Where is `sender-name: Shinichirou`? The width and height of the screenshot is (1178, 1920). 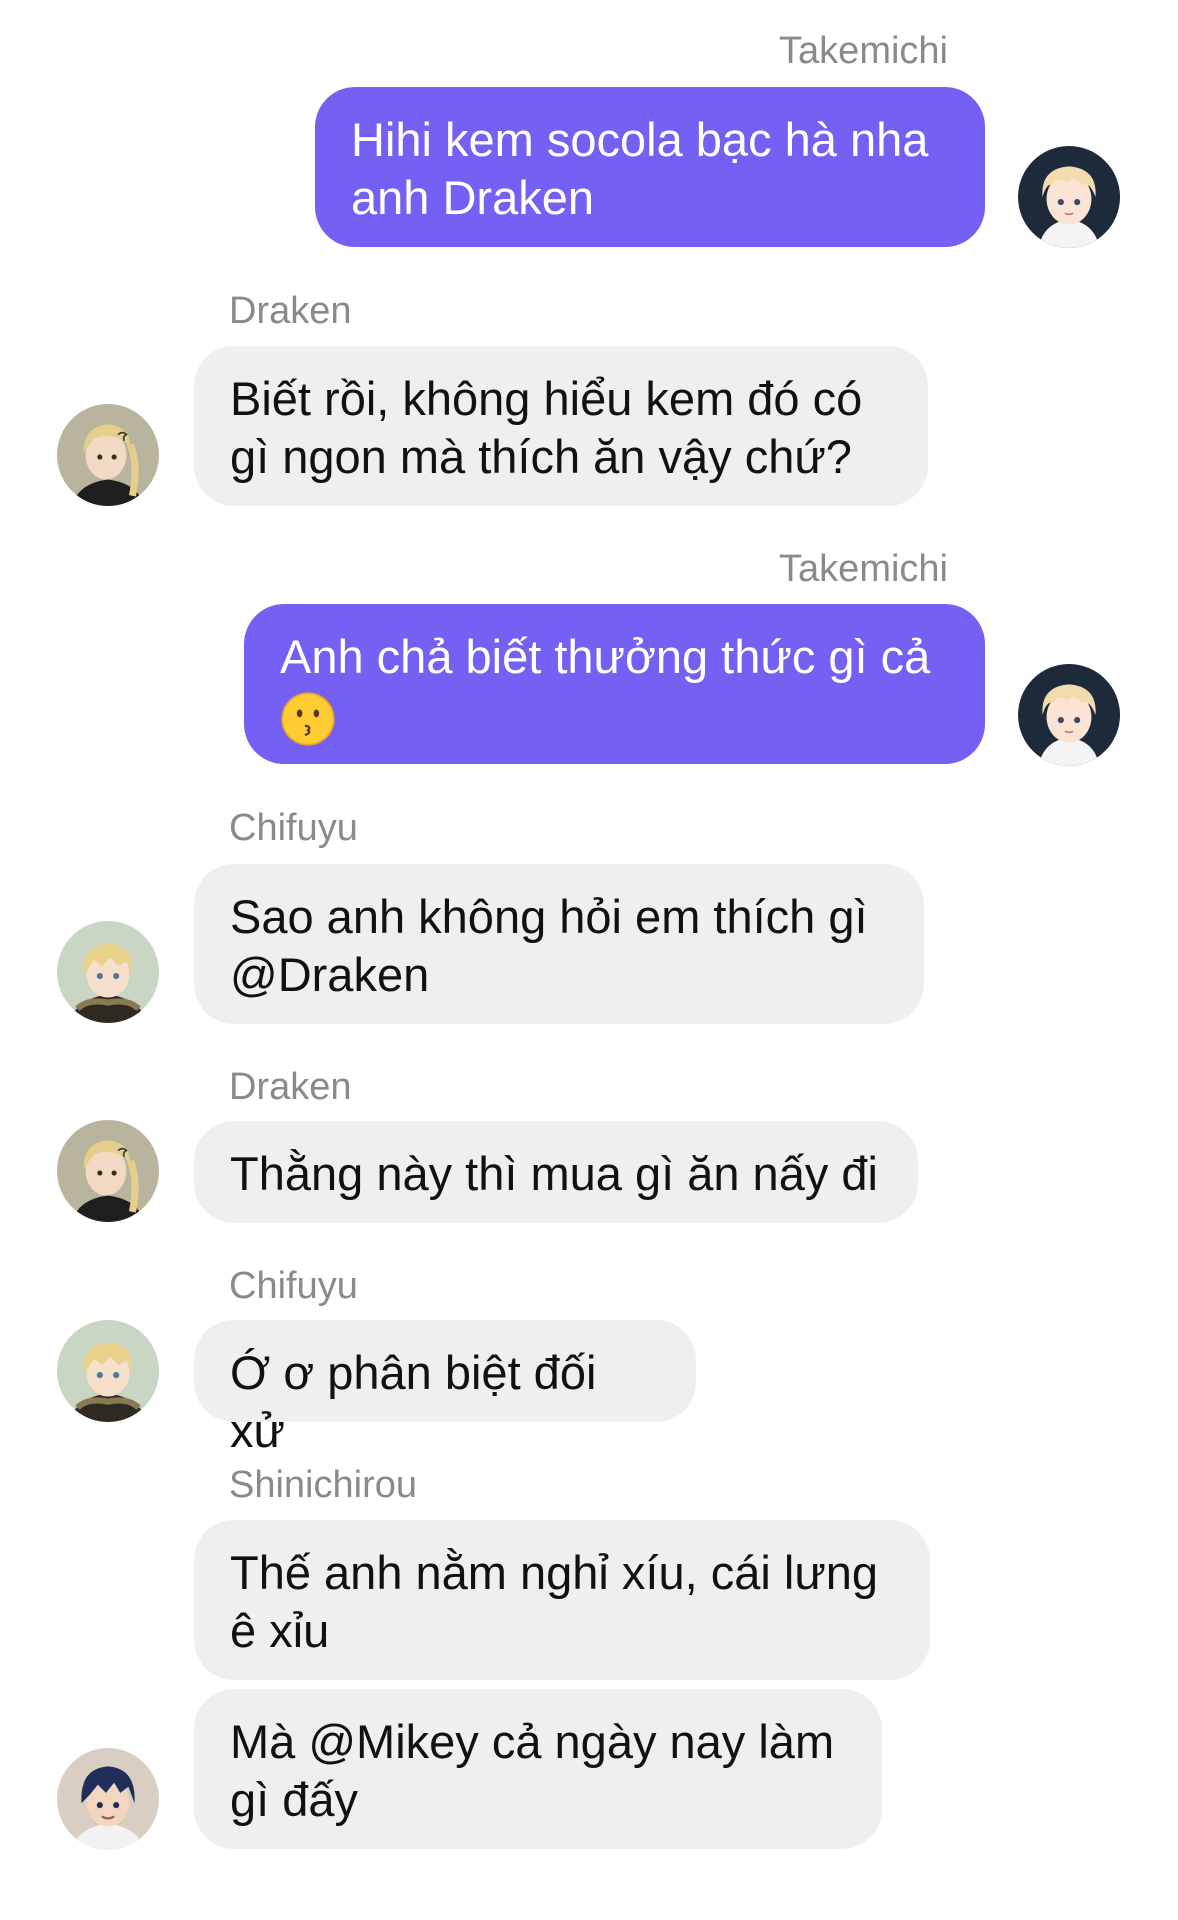
sender-name: Shinichirou is located at coordinates (323, 1485).